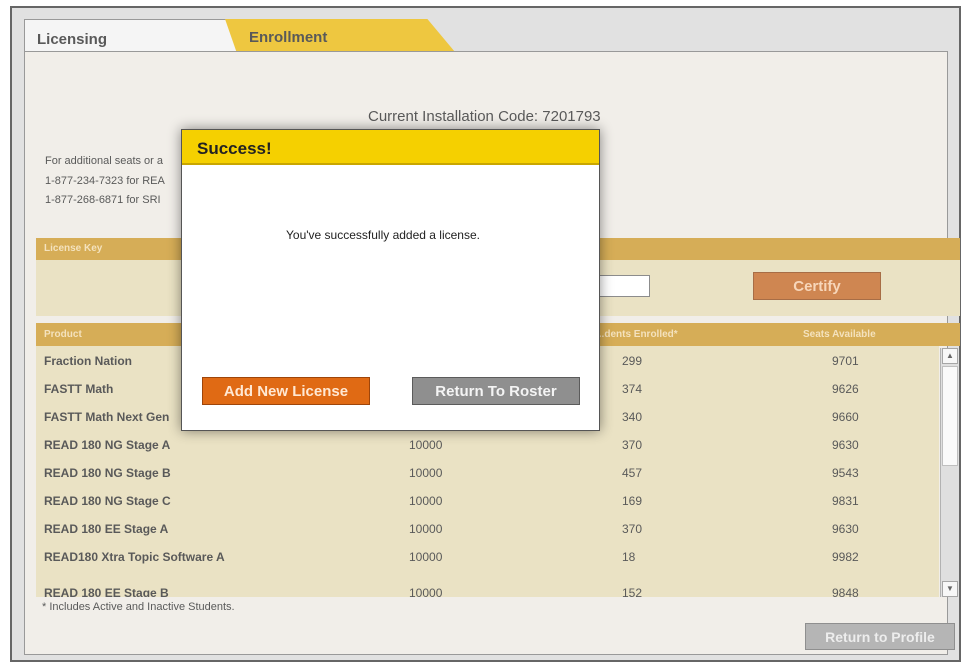  I want to click on return-to-roster-button: Return To Roster, so click(496, 391).